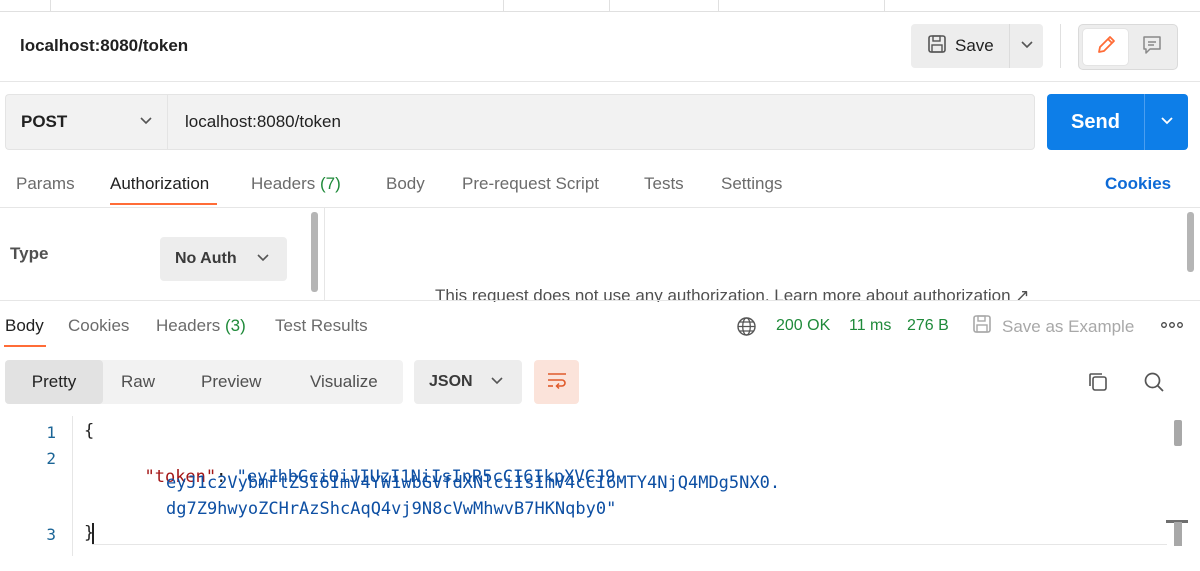 Image resolution: width=1200 pixels, height=571 pixels. What do you see at coordinates (1154, 384) in the screenshot?
I see `search-icon` at bounding box center [1154, 384].